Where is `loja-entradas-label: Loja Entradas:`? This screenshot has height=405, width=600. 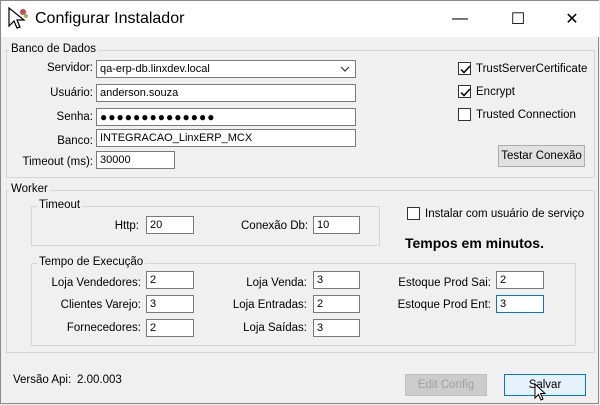 loja-entradas-label: Loja Entradas: is located at coordinates (269, 305).